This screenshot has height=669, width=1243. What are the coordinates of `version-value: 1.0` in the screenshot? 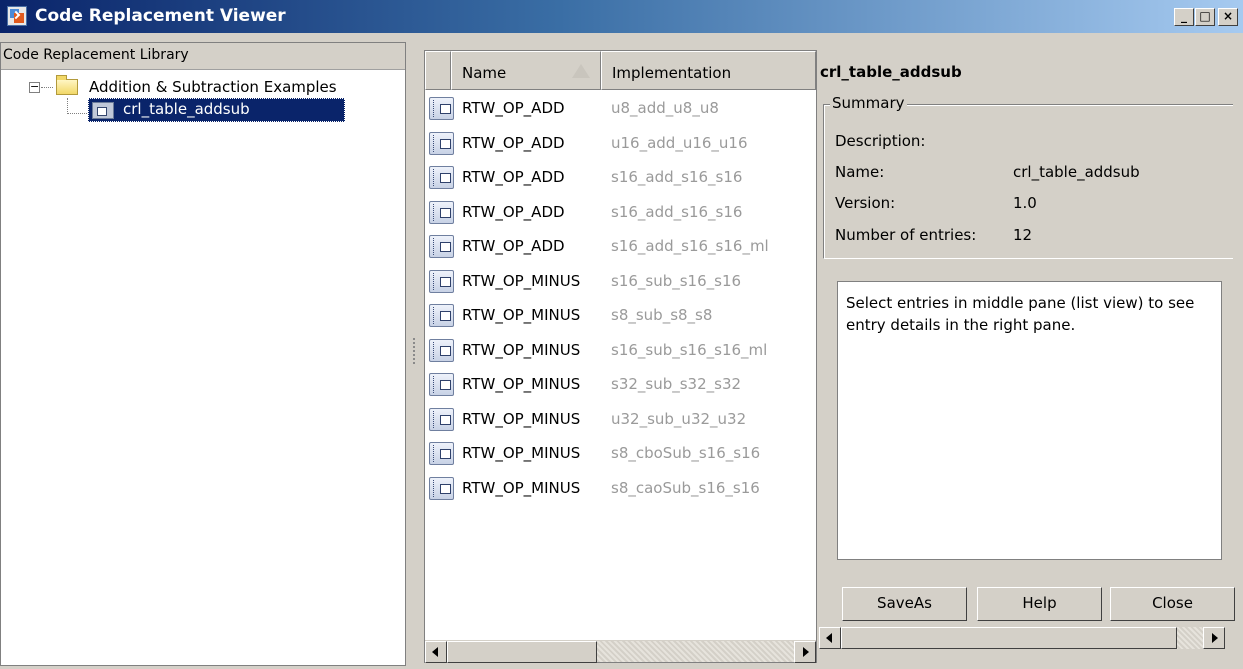 It's located at (1025, 203).